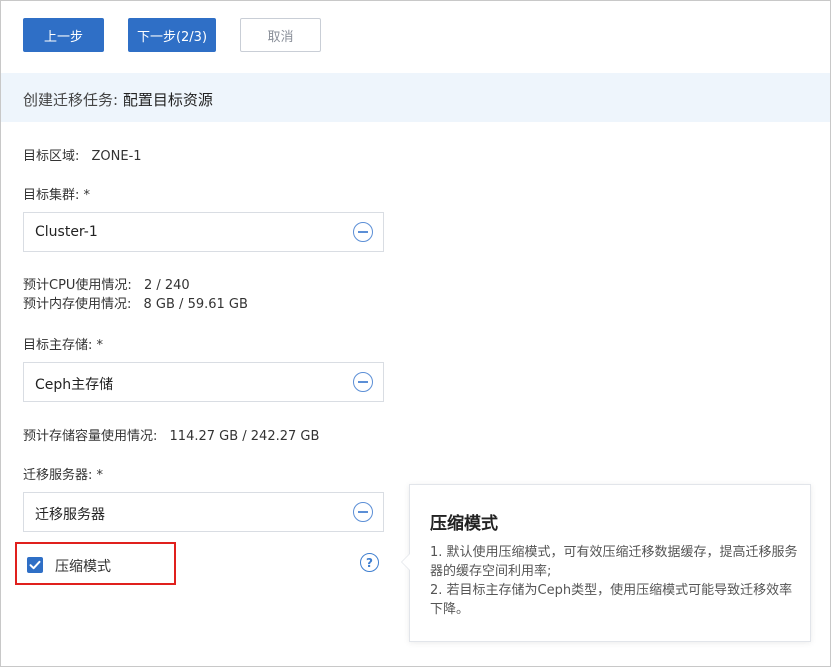  Describe the element at coordinates (63, 345) in the screenshot. I see `primary-storage-label: 目标主存储: *` at that location.